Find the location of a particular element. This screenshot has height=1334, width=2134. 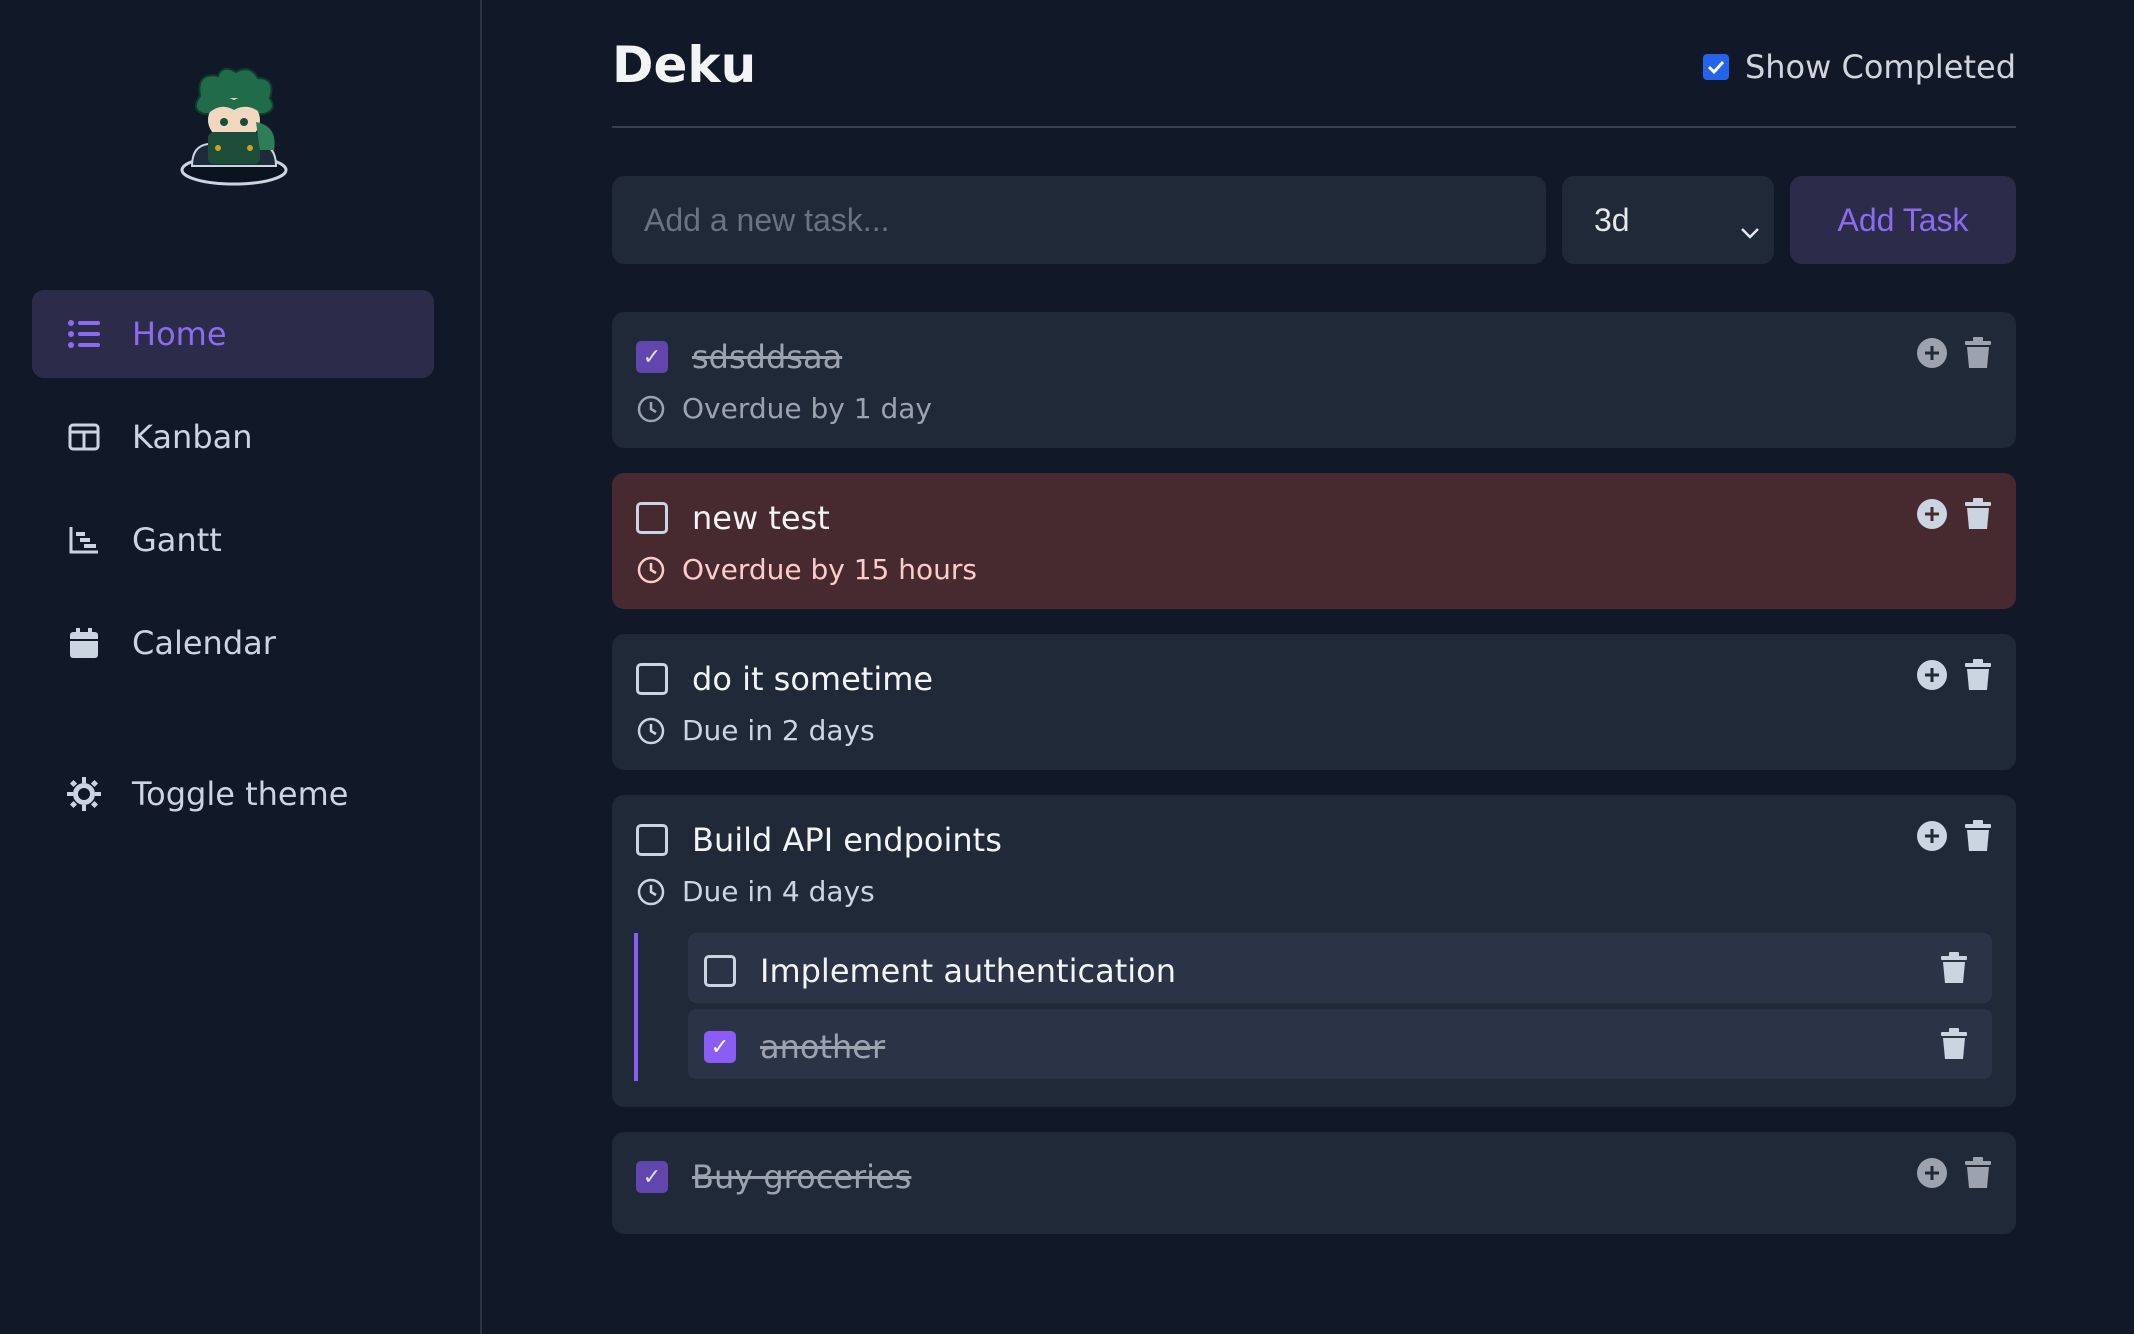

sidebar-item-gantt: Gantt is located at coordinates (233, 540).